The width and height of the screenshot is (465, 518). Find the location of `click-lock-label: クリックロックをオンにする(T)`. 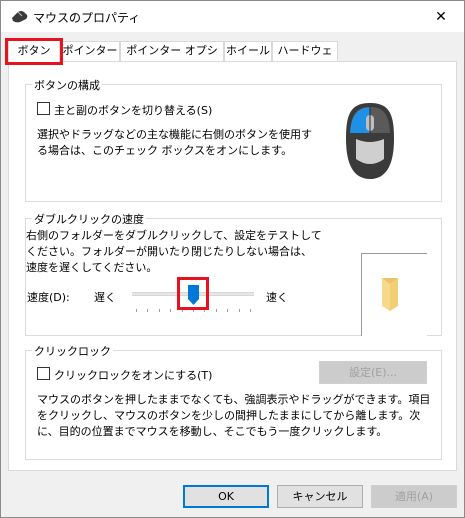

click-lock-label: クリックロックをオンにする(T) is located at coordinates (133, 375).